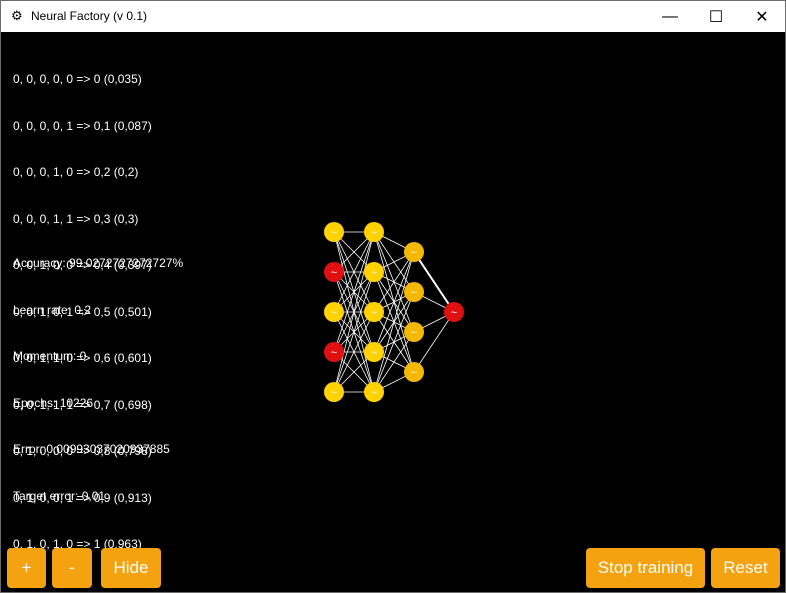  What do you see at coordinates (716, 16) in the screenshot?
I see `maximize-button: ☐` at bounding box center [716, 16].